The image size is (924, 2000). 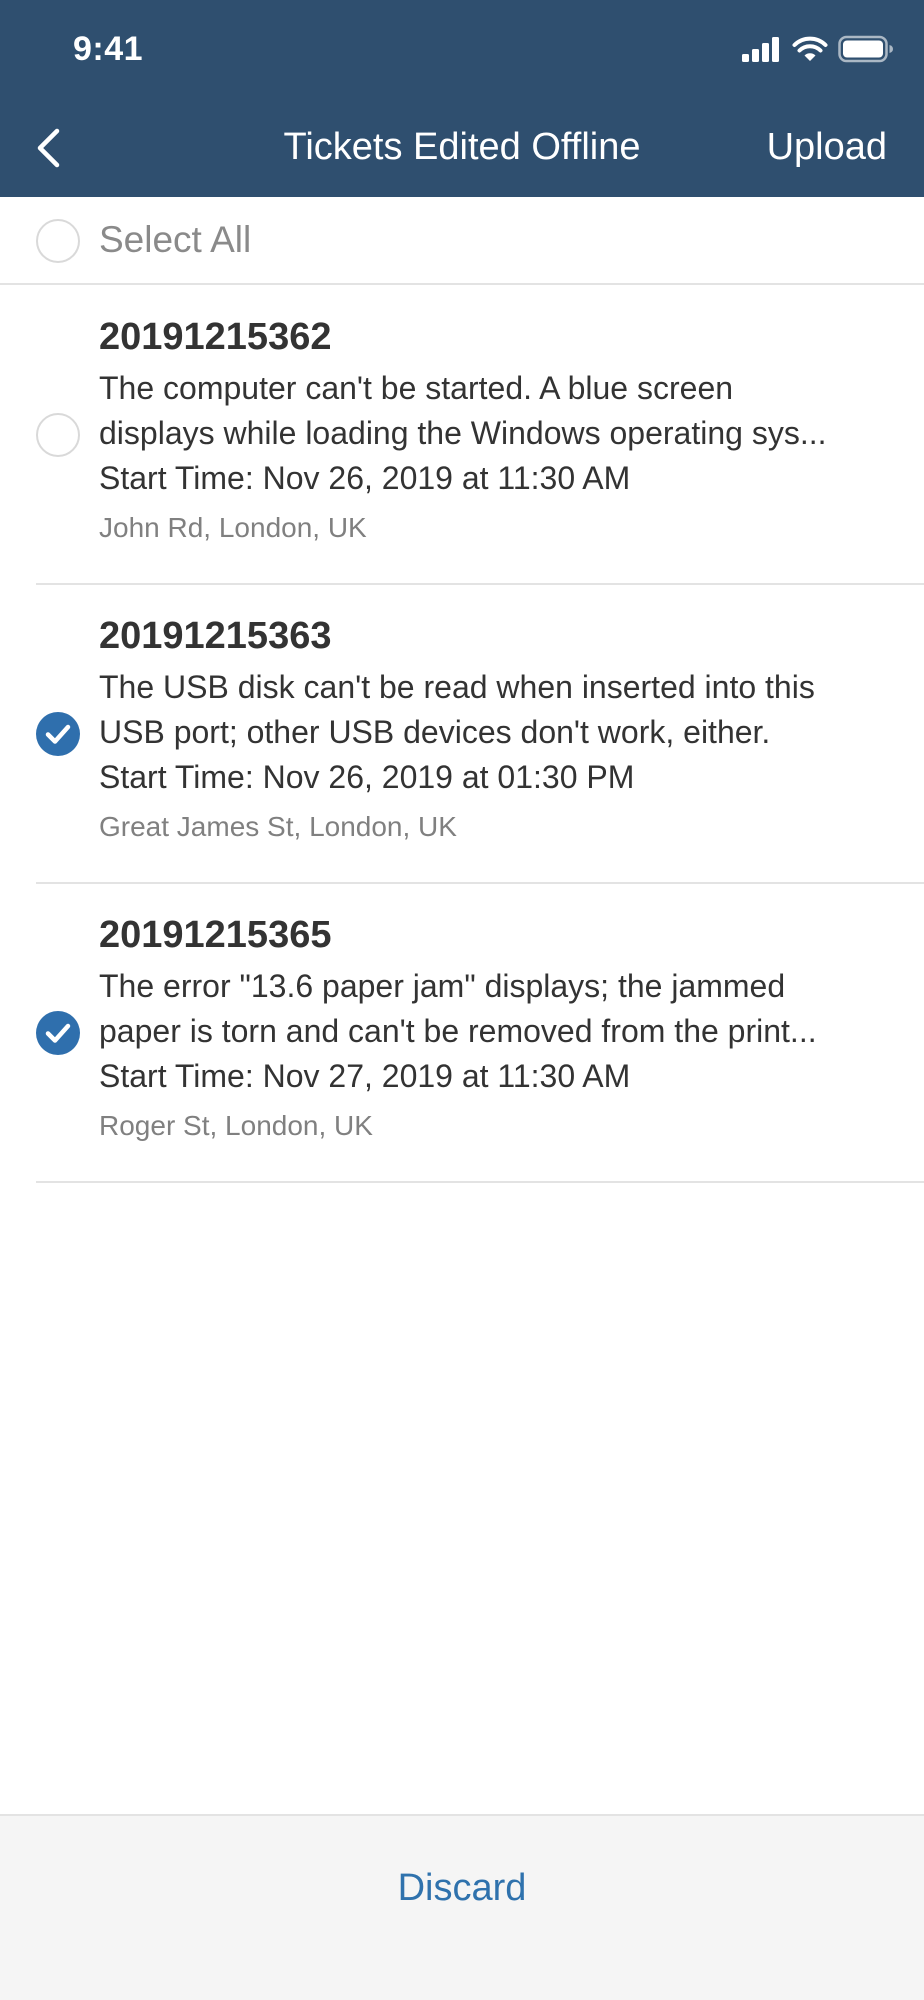 I want to click on ticket-start-time: Start Time: Nov 26, 2019 at 11:30 AM, so click(x=365, y=478).